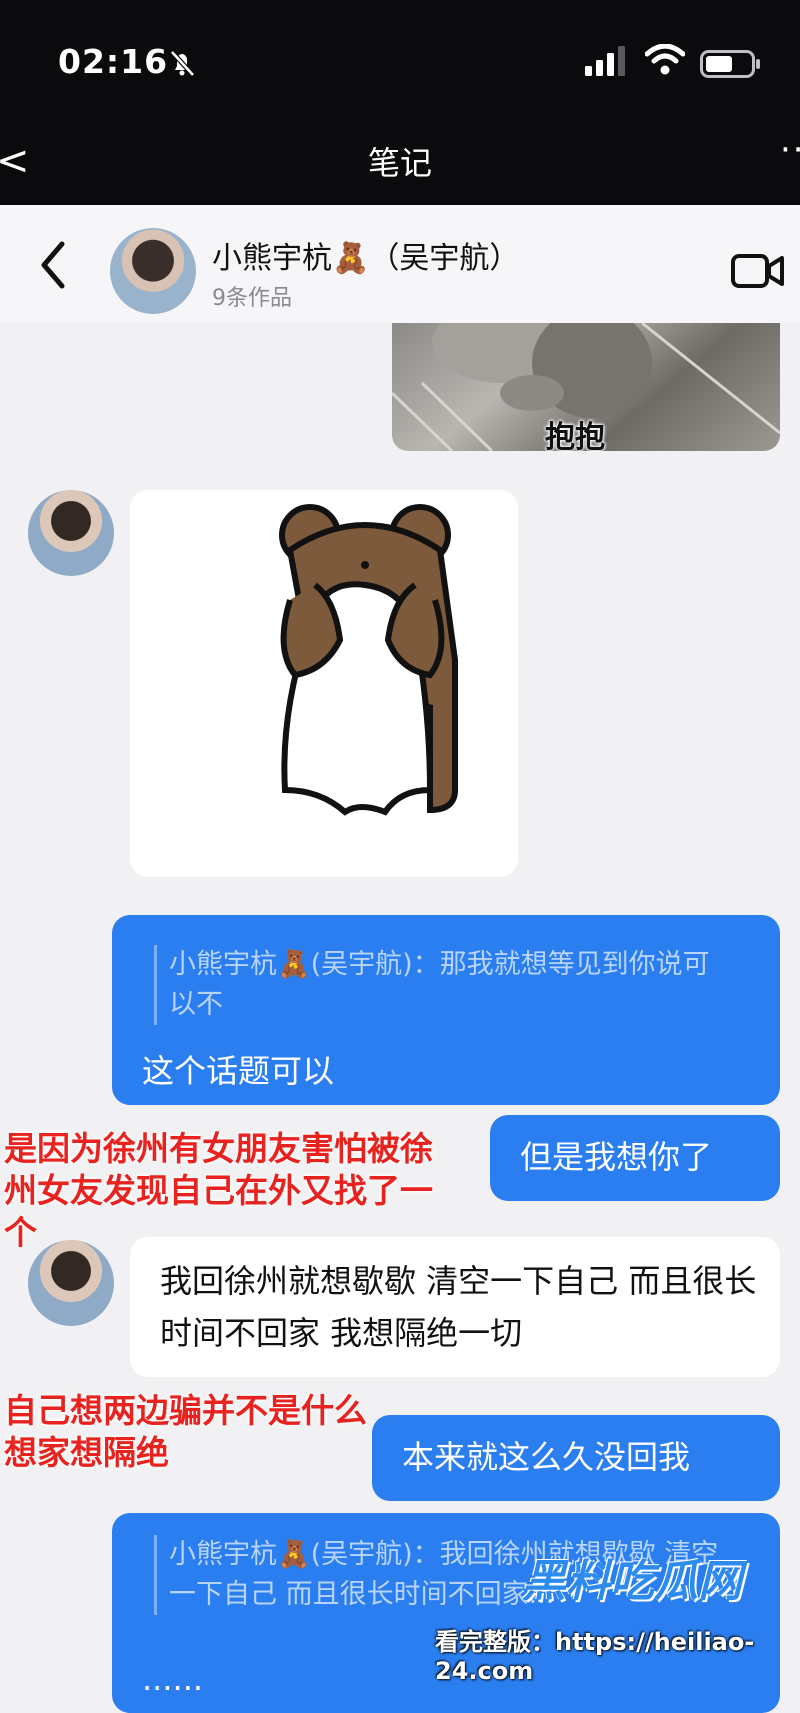 Image resolution: width=800 pixels, height=1713 pixels. Describe the element at coordinates (218, 1190) in the screenshot. I see `red-annotation: 是因为徐州有女朋友害怕被徐州女友发现自己在外又找了一个` at that location.